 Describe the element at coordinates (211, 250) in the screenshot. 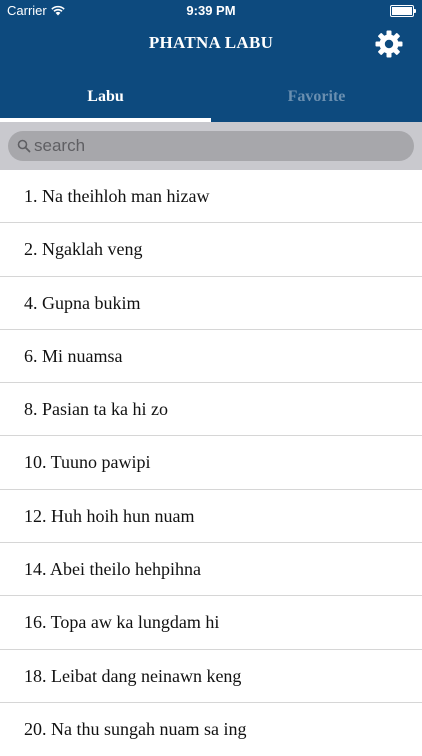

I see `list-item: 2. Ngaklah veng` at that location.